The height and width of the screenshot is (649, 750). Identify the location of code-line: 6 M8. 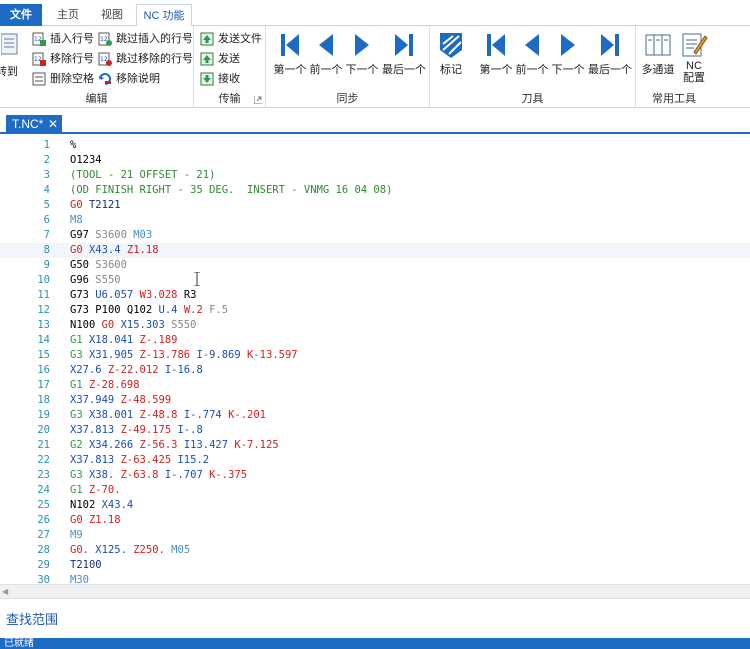
(375, 220).